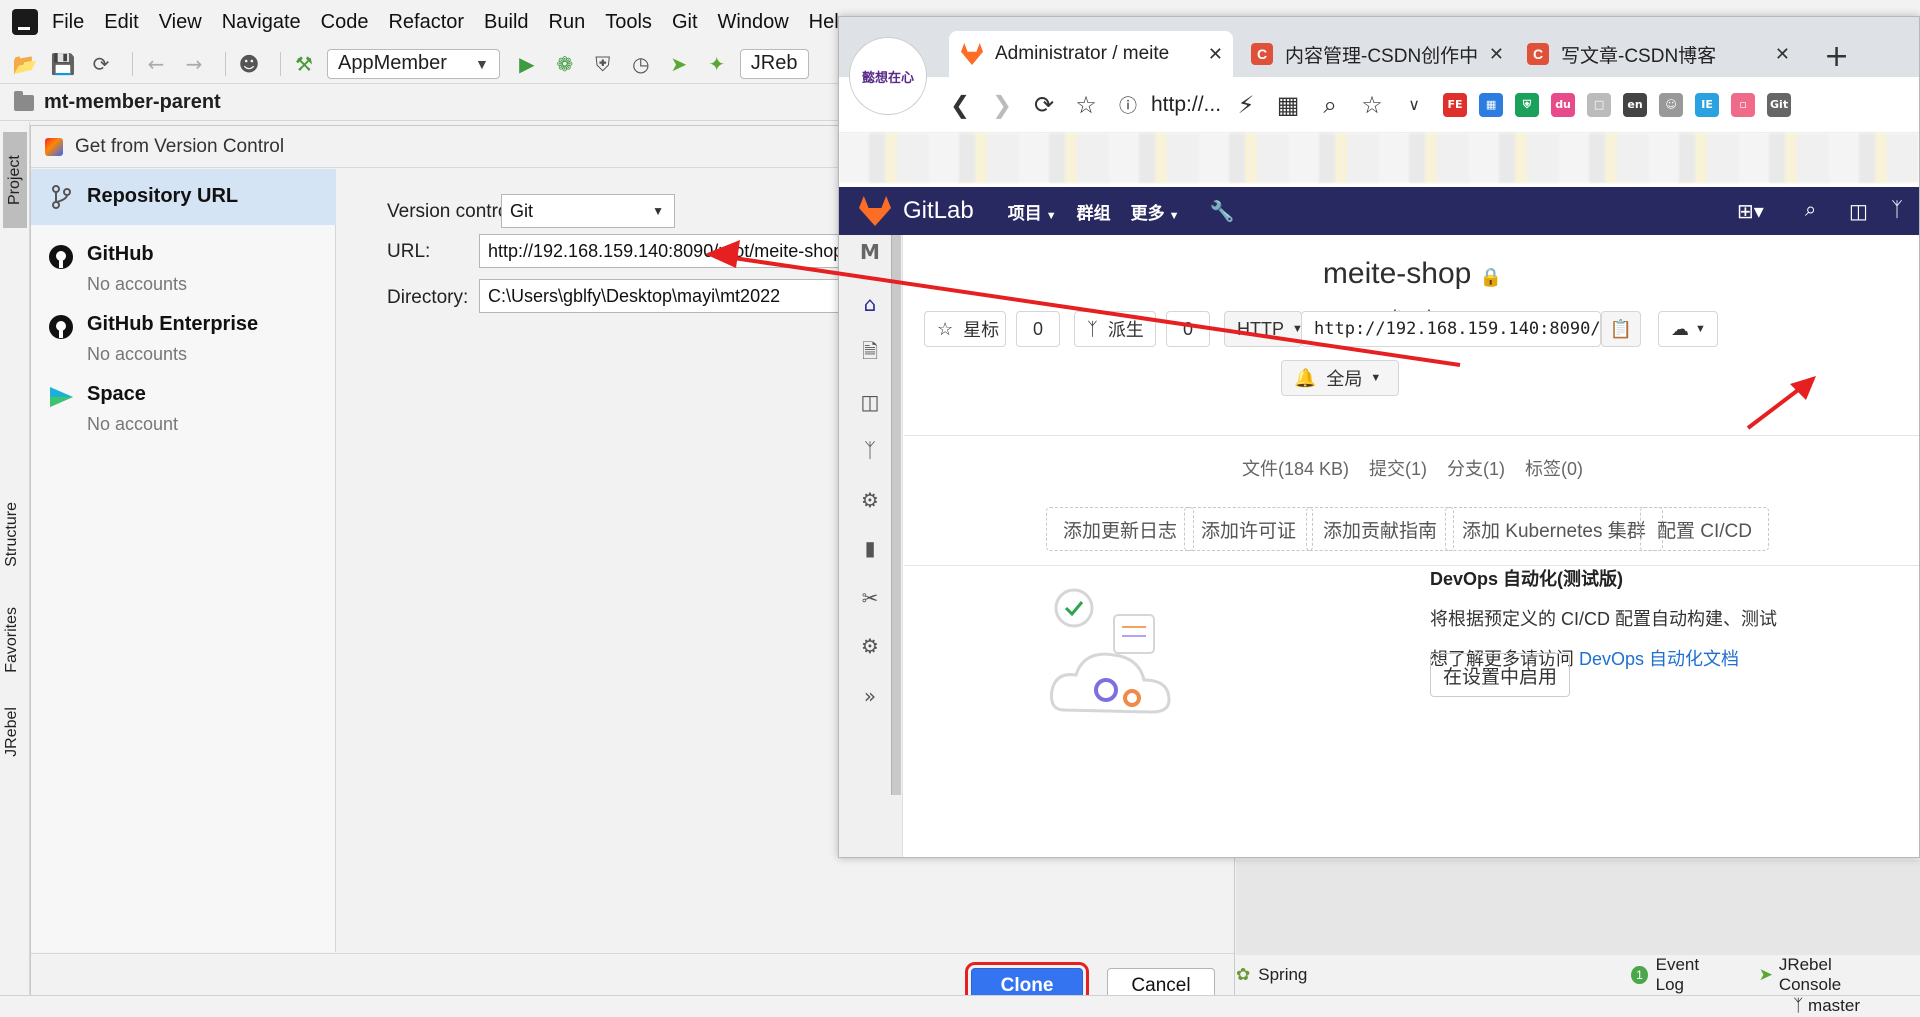  Describe the element at coordinates (717, 64) in the screenshot. I see `jrebel-debug-icon: ✦` at that location.